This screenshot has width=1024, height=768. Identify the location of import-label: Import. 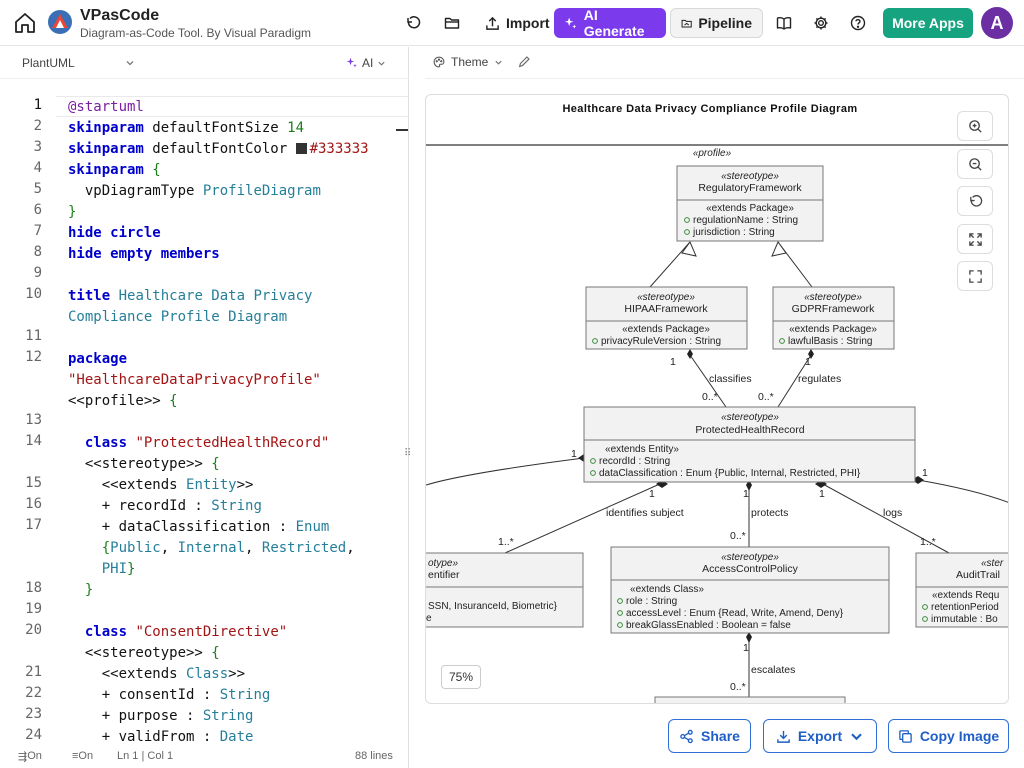
(528, 23).